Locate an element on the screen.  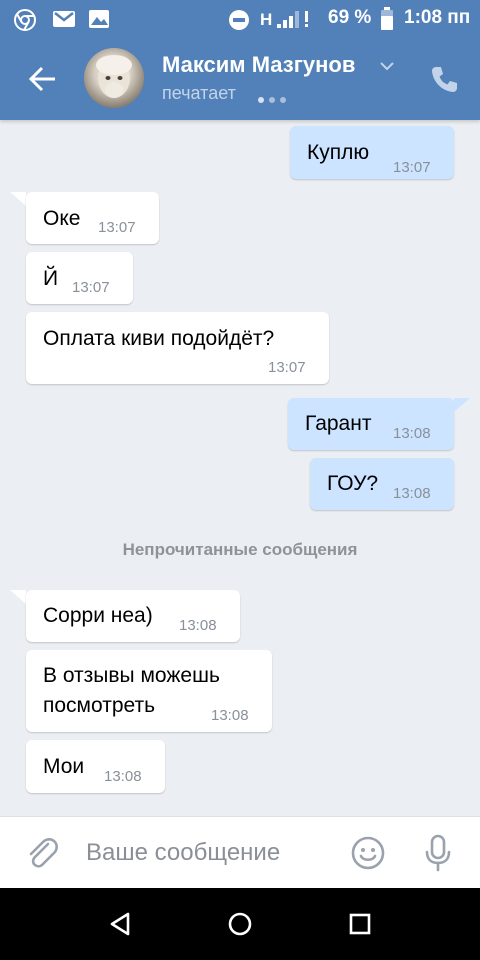
message-outgoing: Куплю 13:07 is located at coordinates (372, 152).